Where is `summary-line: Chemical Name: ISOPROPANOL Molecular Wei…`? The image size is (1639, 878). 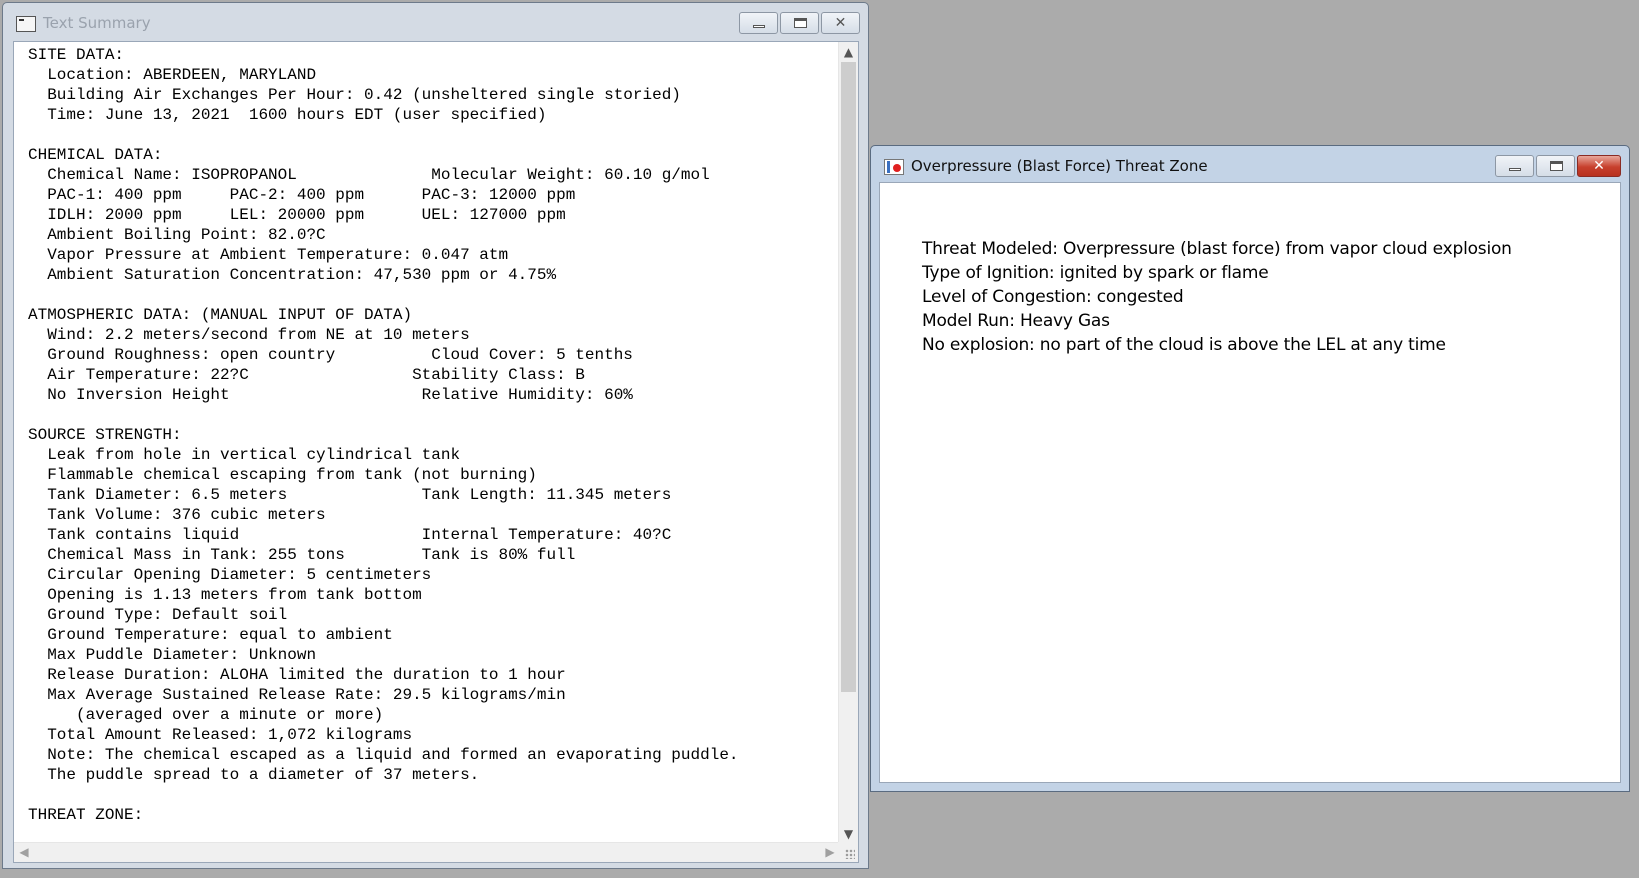
summary-line: Chemical Name: ISOPROPANOL Molecular Wei… is located at coordinates (369, 175).